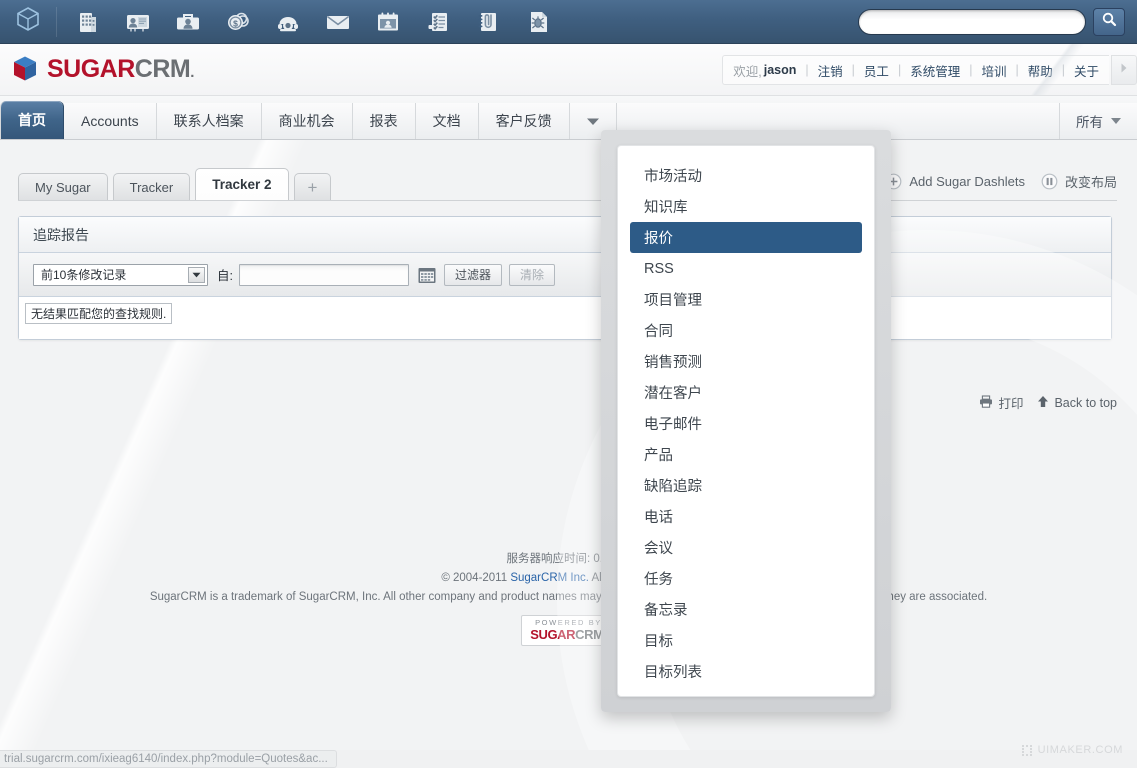  I want to click on dashboard-divider, so click(567, 200).